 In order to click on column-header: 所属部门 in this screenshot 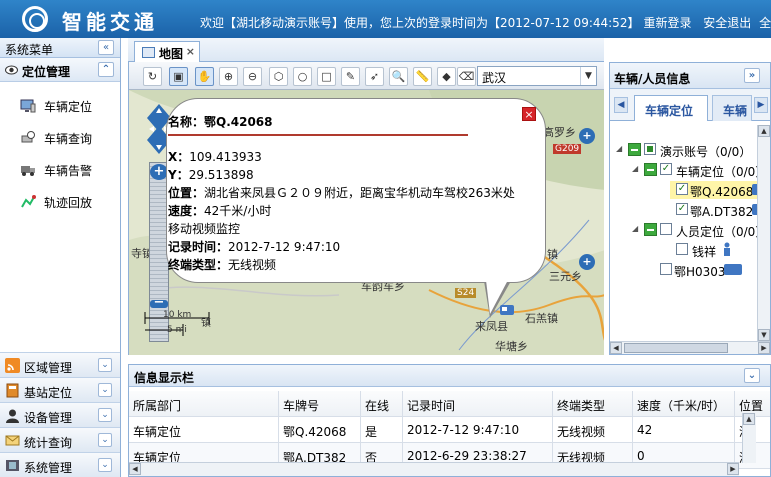, I will do `click(204, 404)`.